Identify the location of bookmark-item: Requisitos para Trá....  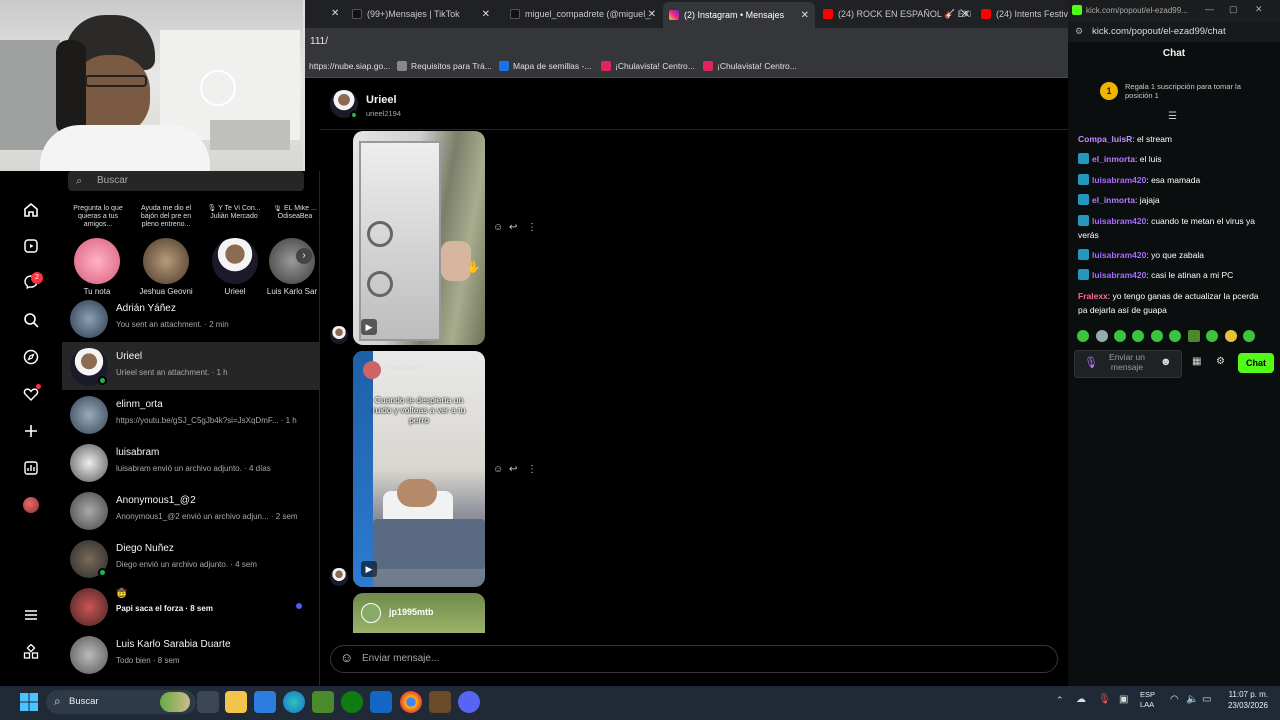
(444, 66).